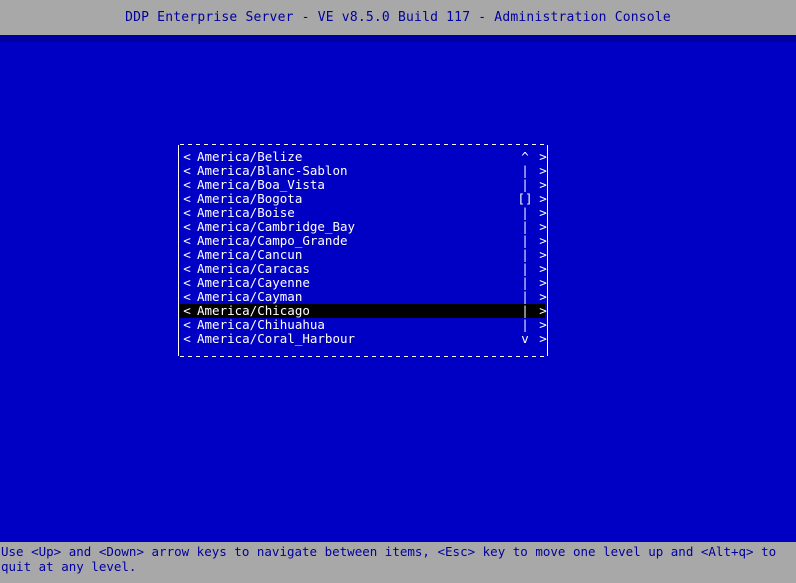 This screenshot has width=796, height=583. What do you see at coordinates (525, 199) in the screenshot?
I see `scrollbar-cell: []` at bounding box center [525, 199].